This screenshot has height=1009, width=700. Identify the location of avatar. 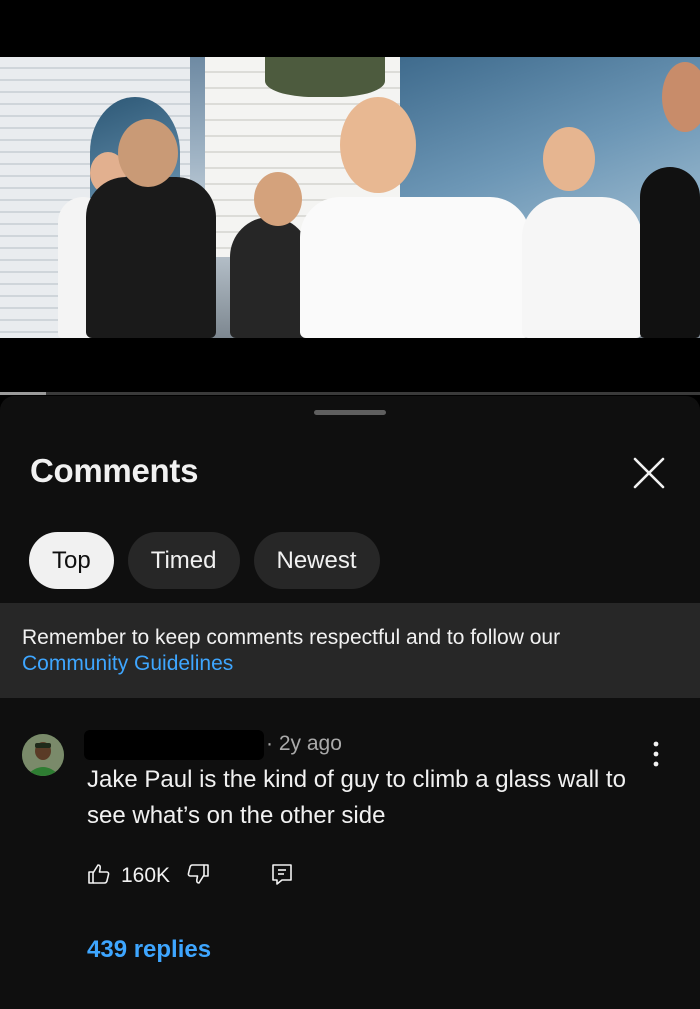
(43, 755).